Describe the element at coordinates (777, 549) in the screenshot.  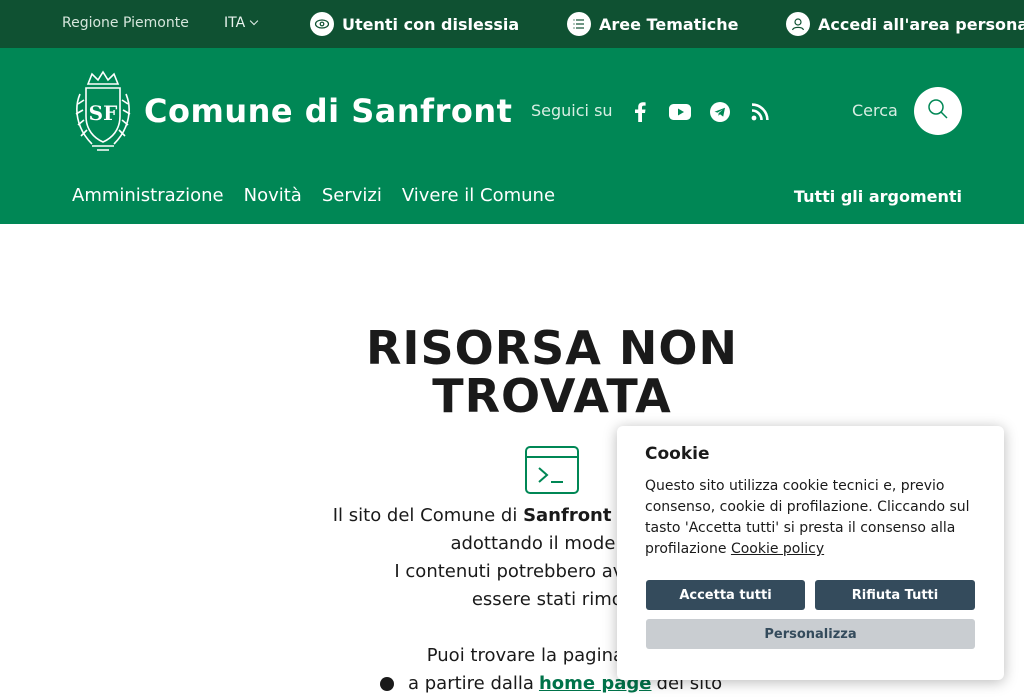
I see `cookie-policy-link: Cookie policy` at that location.